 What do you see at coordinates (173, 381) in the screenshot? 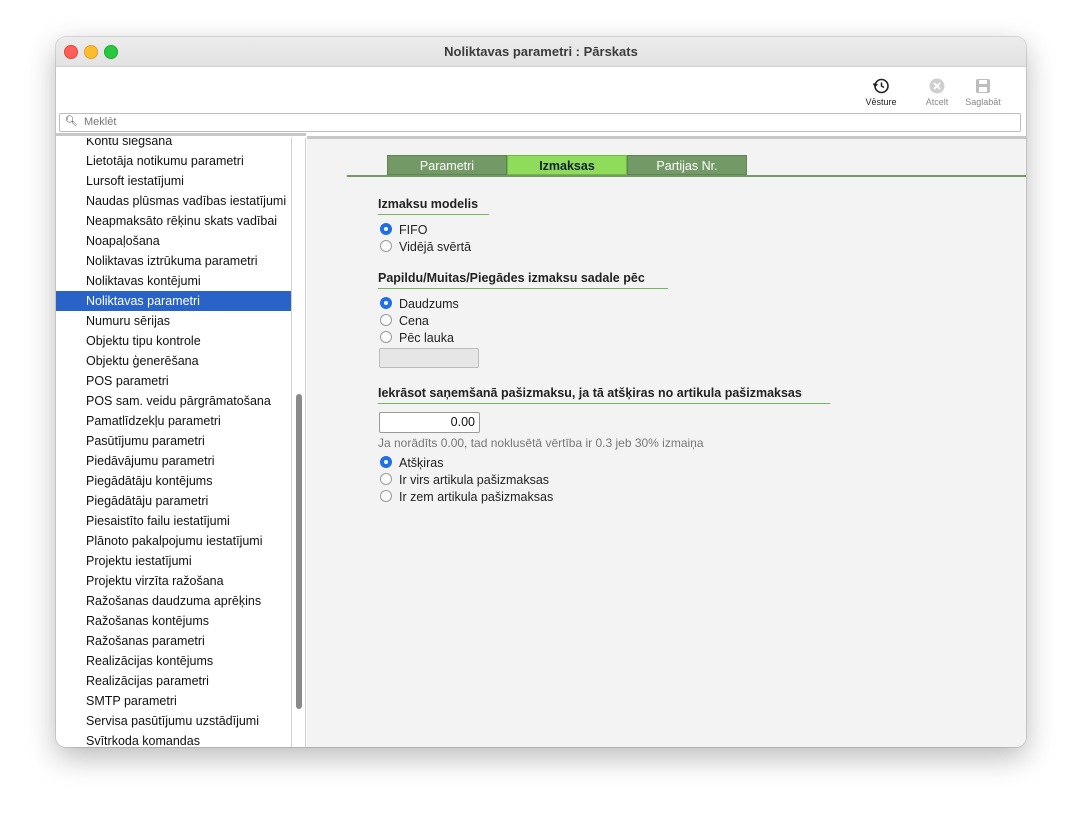
I see `sidebar-item: POS parametri` at bounding box center [173, 381].